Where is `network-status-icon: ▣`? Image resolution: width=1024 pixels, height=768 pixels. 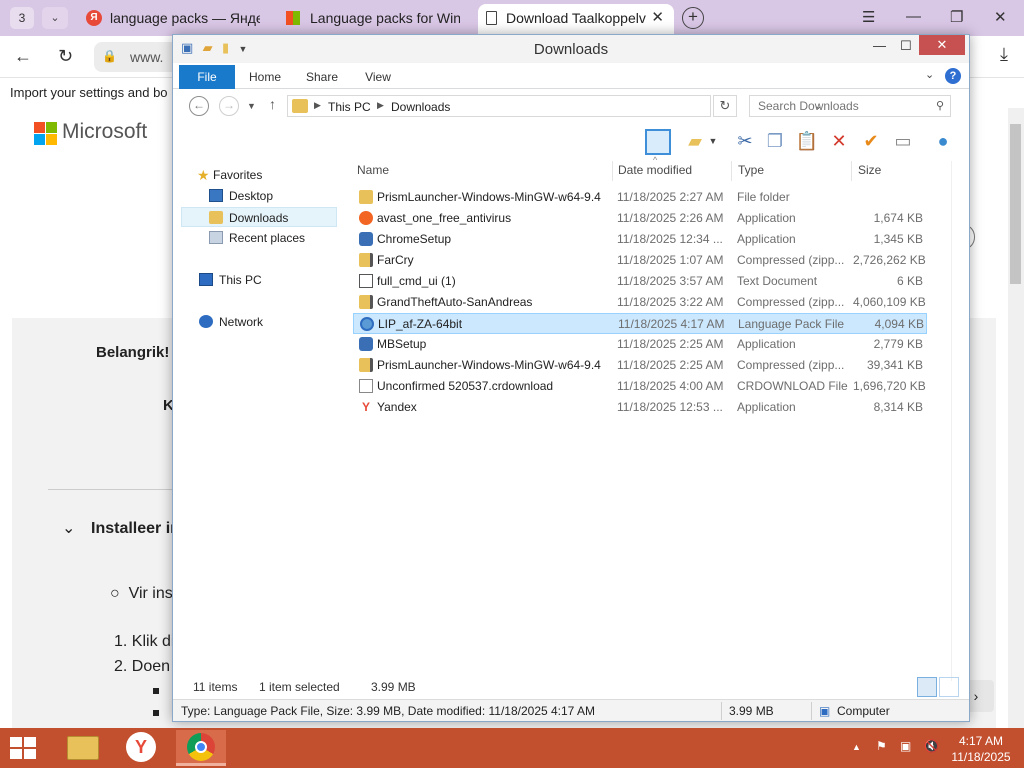
network-status-icon: ▣ is located at coordinates (905, 746).